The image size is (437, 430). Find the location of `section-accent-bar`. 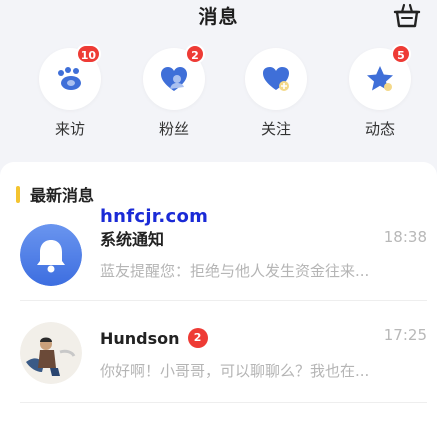

section-accent-bar is located at coordinates (18, 194).